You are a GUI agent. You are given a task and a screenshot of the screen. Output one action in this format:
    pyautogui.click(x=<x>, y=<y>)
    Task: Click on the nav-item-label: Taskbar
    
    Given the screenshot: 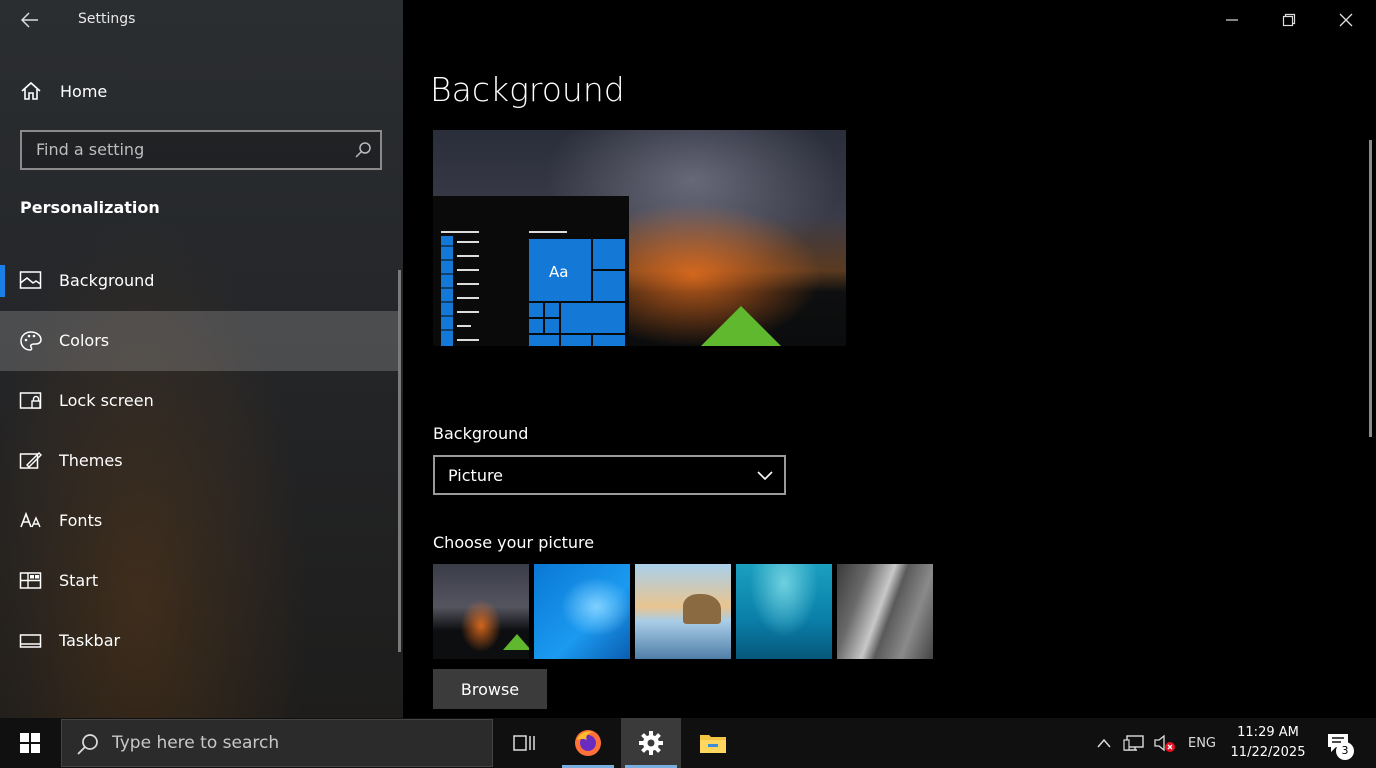 What is the action you would take?
    pyautogui.click(x=90, y=640)
    